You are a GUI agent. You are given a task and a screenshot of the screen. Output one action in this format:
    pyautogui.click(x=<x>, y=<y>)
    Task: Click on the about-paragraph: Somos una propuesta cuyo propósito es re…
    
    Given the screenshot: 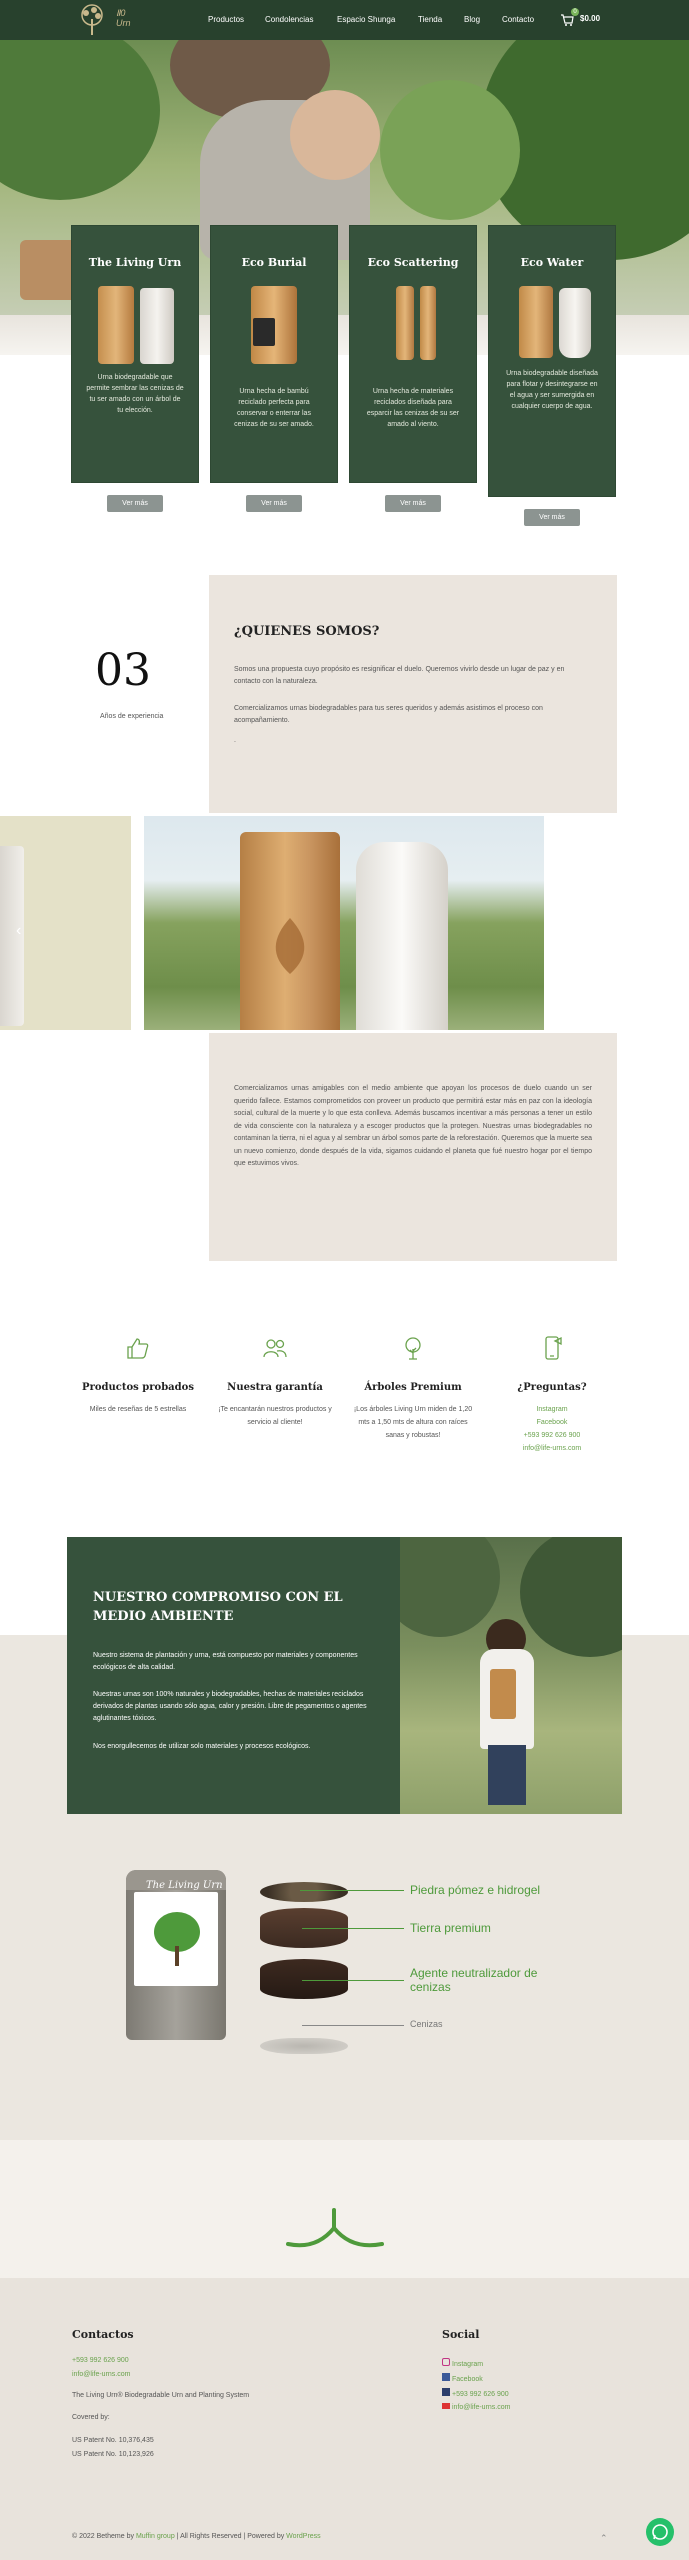 What is the action you would take?
    pyautogui.click(x=399, y=675)
    